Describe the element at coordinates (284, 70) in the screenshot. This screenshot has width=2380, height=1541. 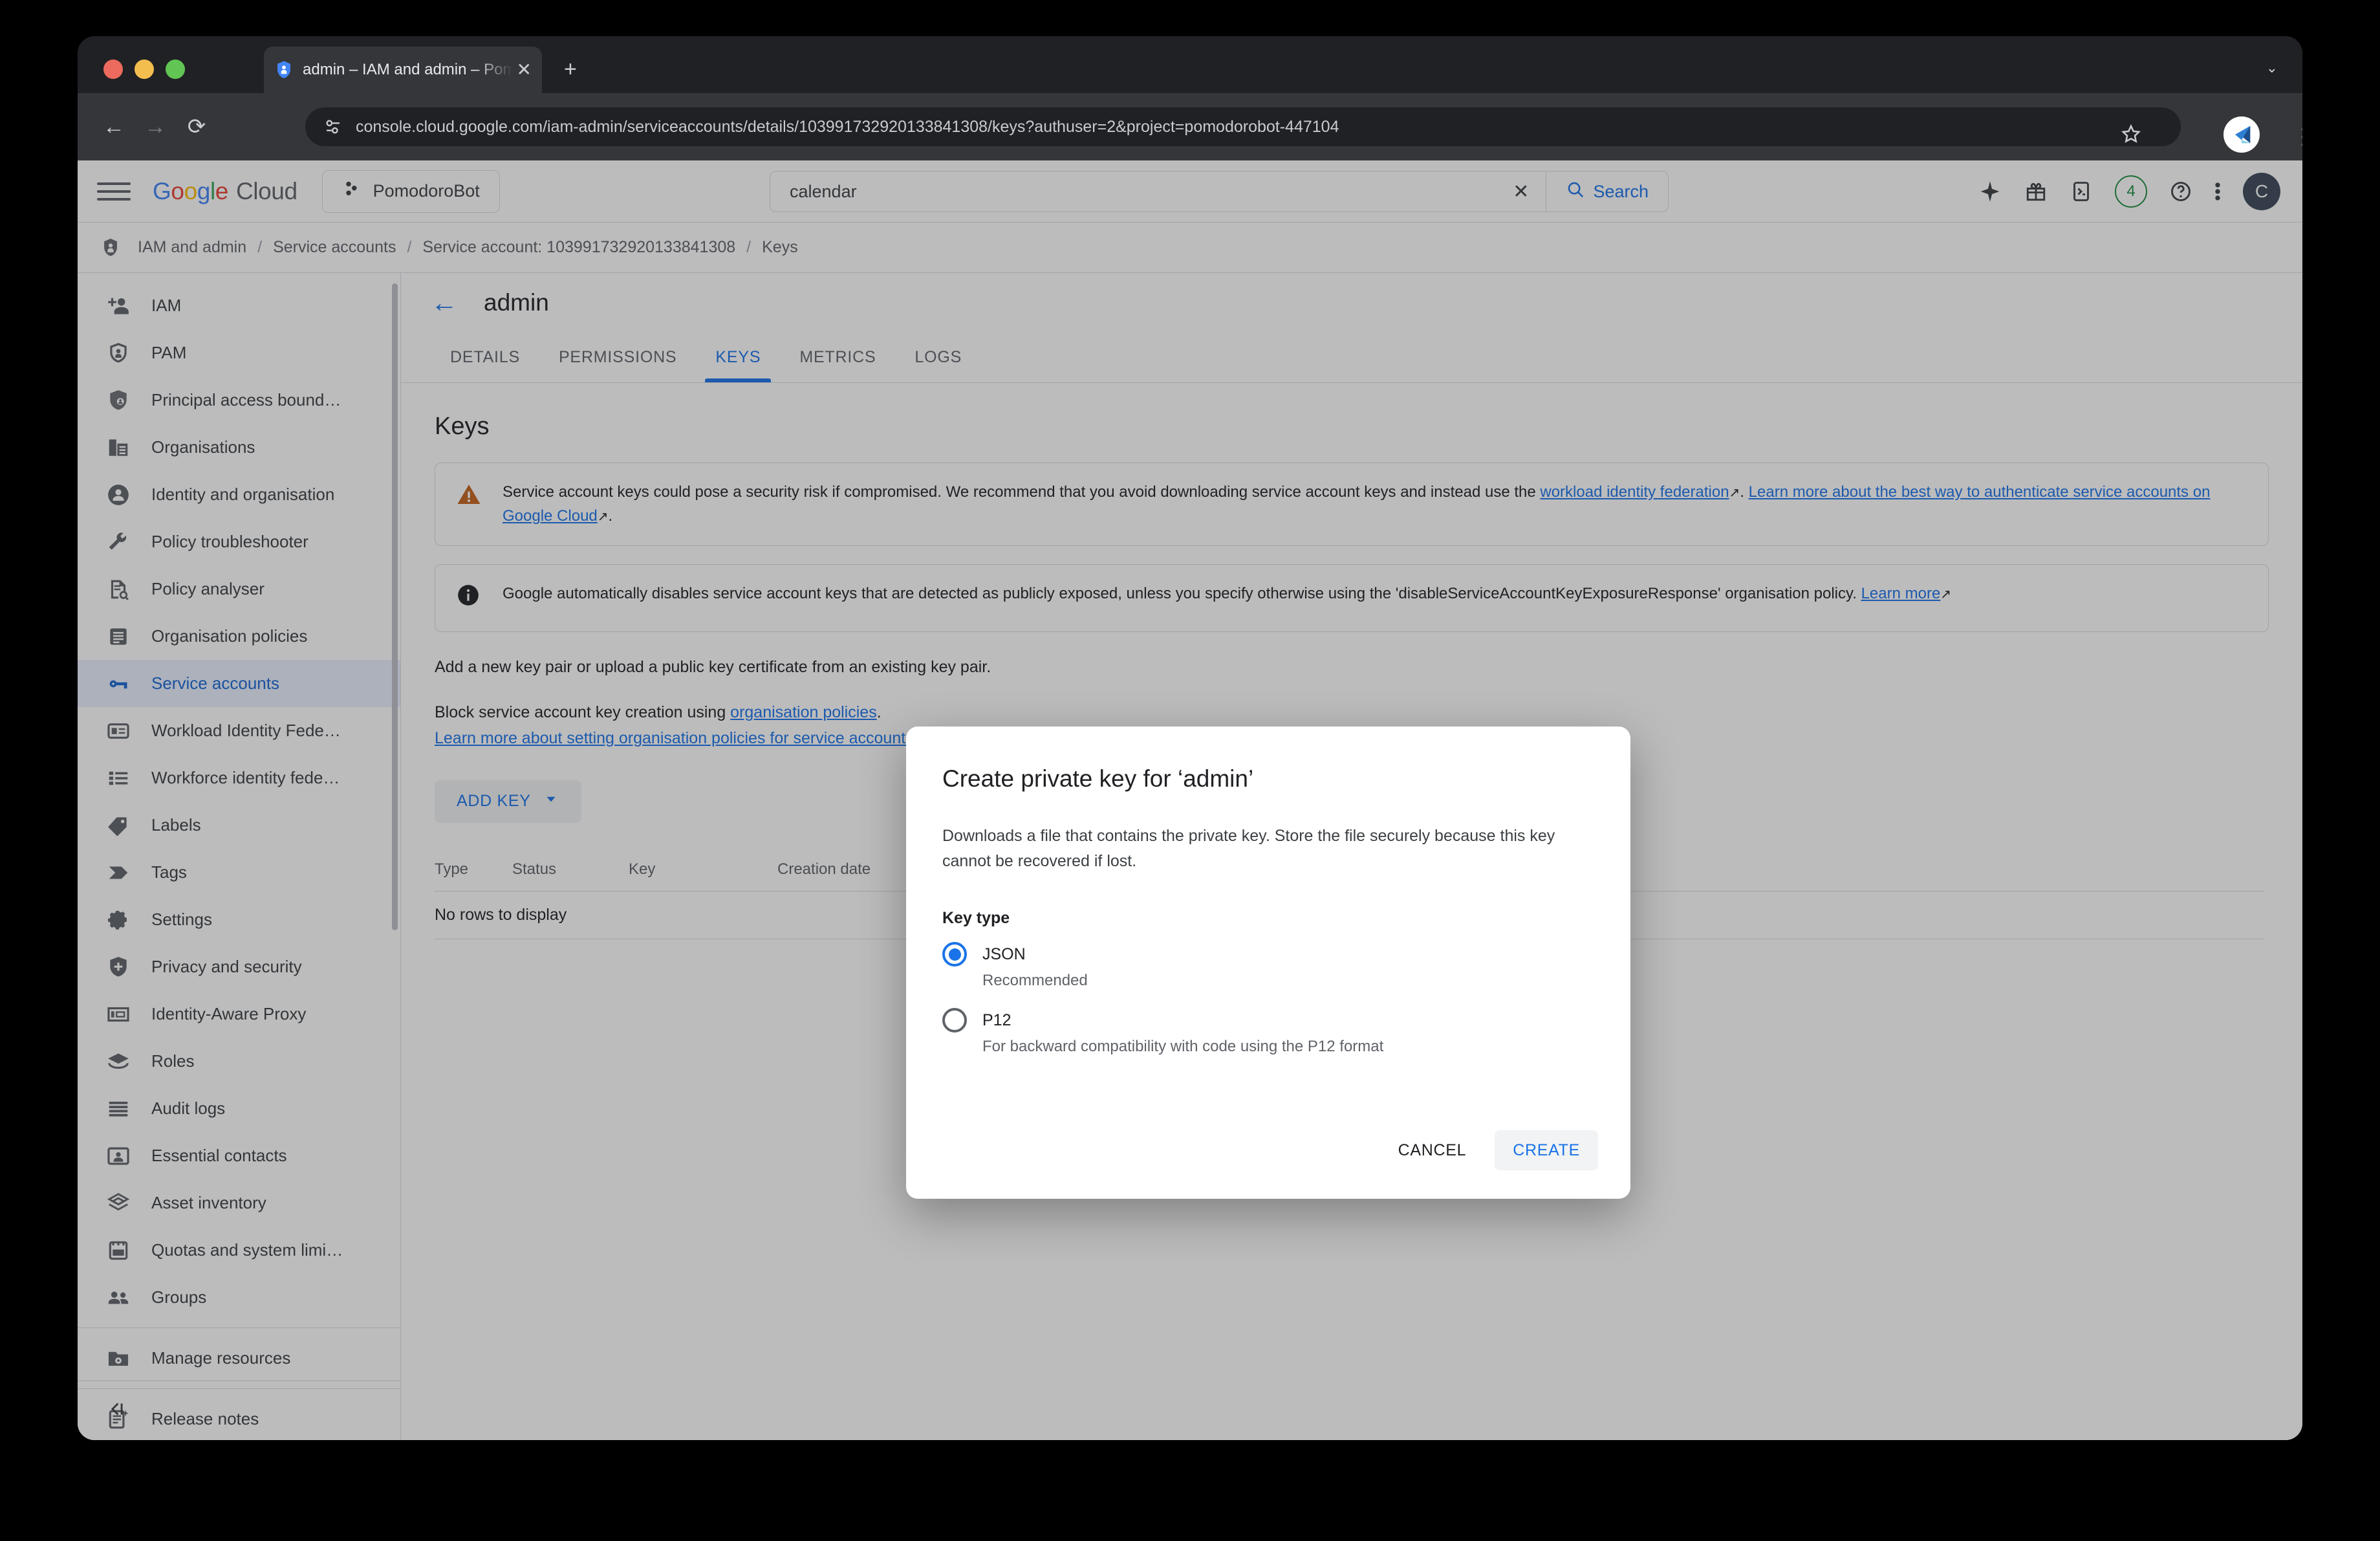
I see `google-cloud-favicon-icon` at that location.